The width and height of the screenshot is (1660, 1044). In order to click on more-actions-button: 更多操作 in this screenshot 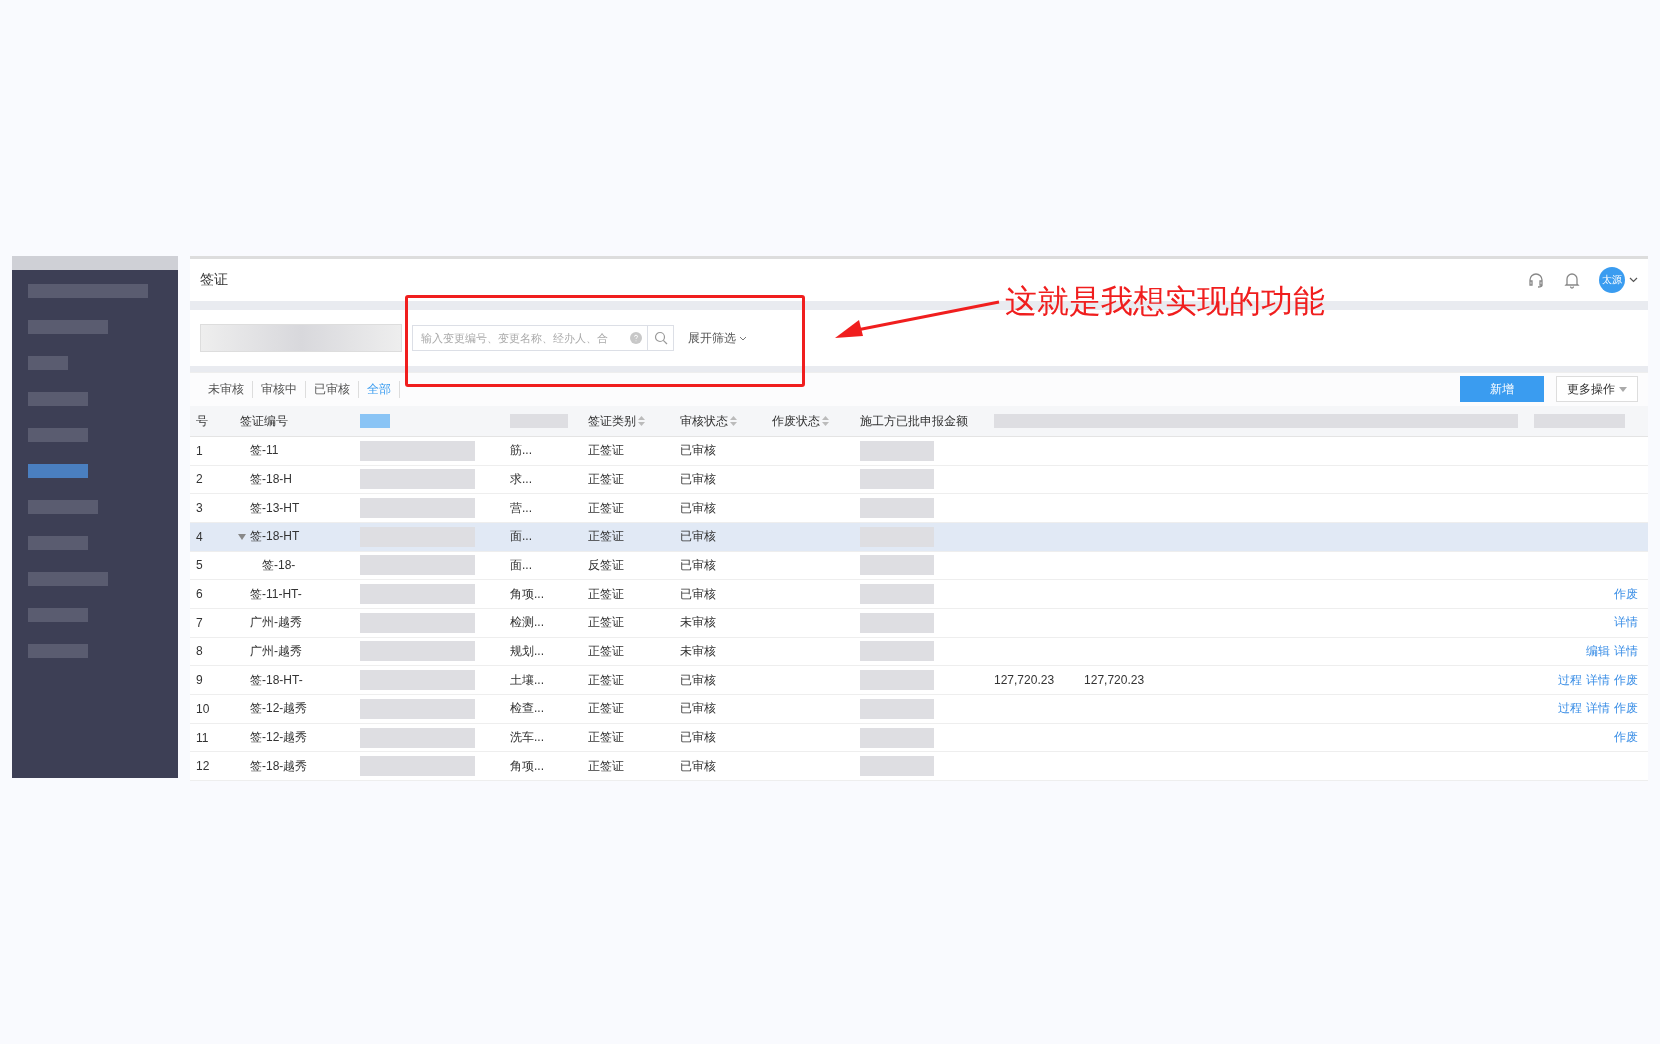, I will do `click(1597, 389)`.